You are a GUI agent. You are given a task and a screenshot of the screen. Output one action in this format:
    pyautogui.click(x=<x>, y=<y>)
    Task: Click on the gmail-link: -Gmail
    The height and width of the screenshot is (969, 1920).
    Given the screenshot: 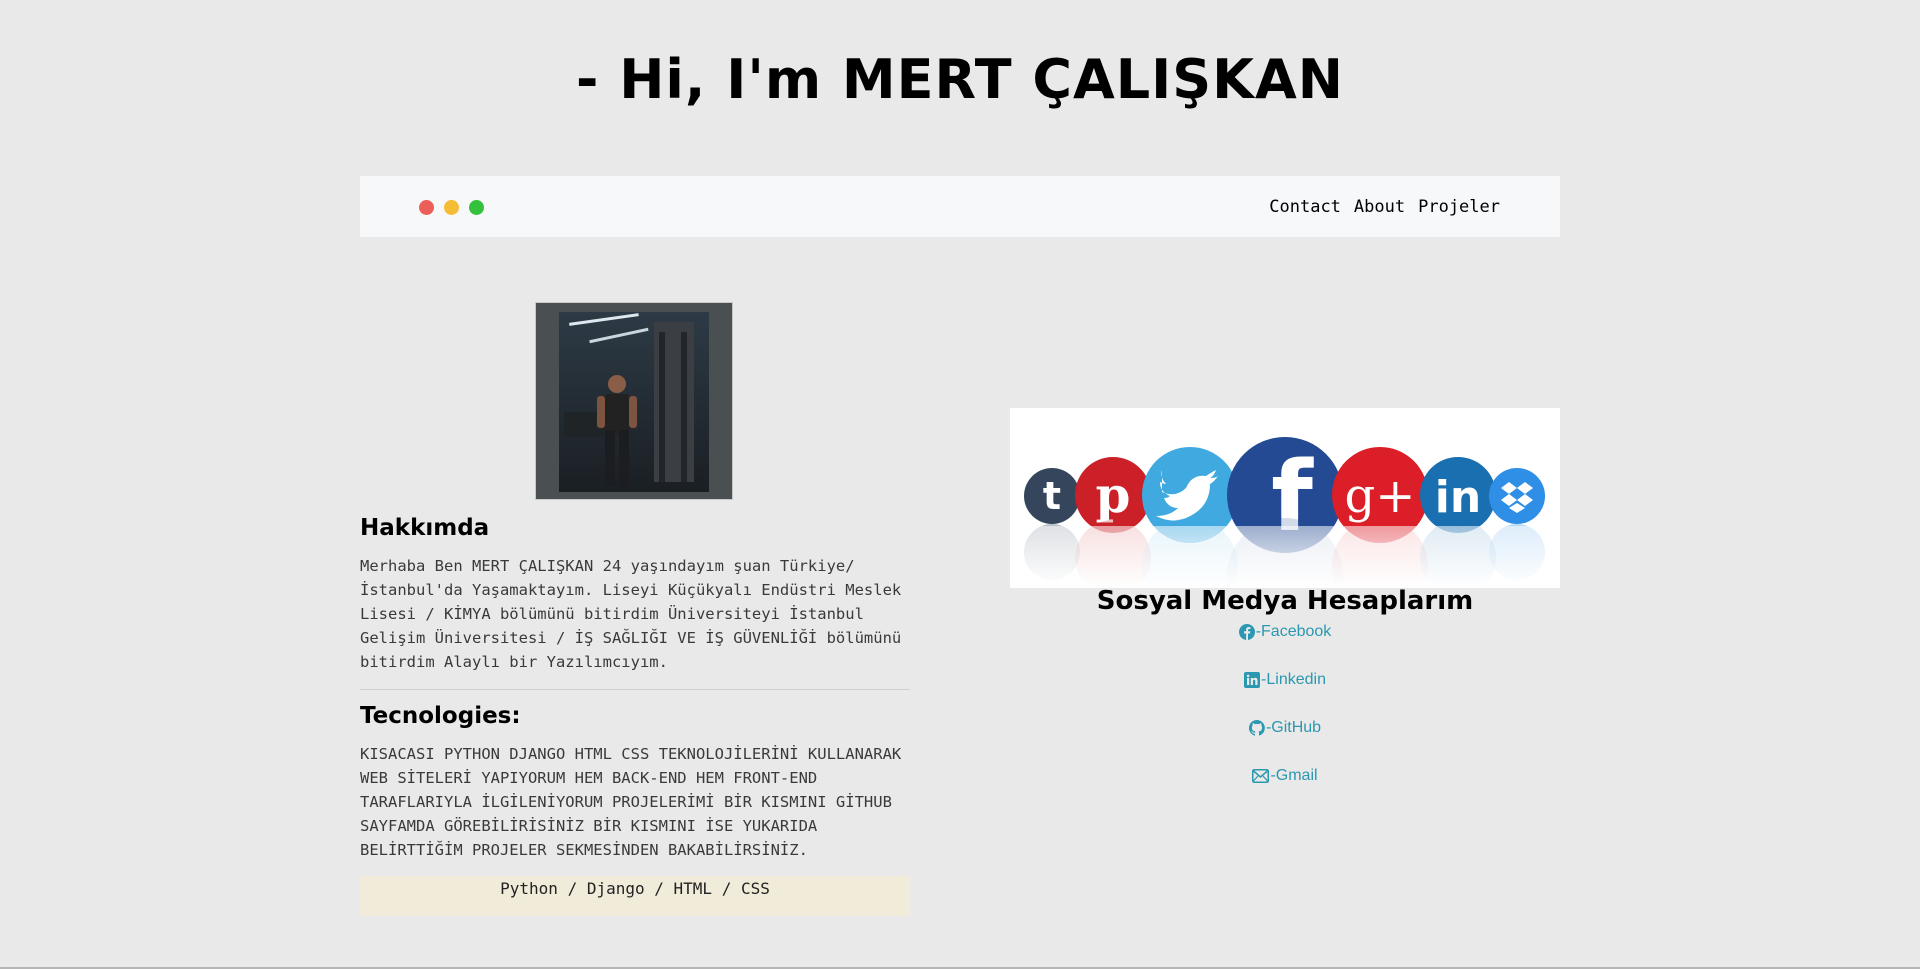 What is the action you would take?
    pyautogui.click(x=1285, y=776)
    